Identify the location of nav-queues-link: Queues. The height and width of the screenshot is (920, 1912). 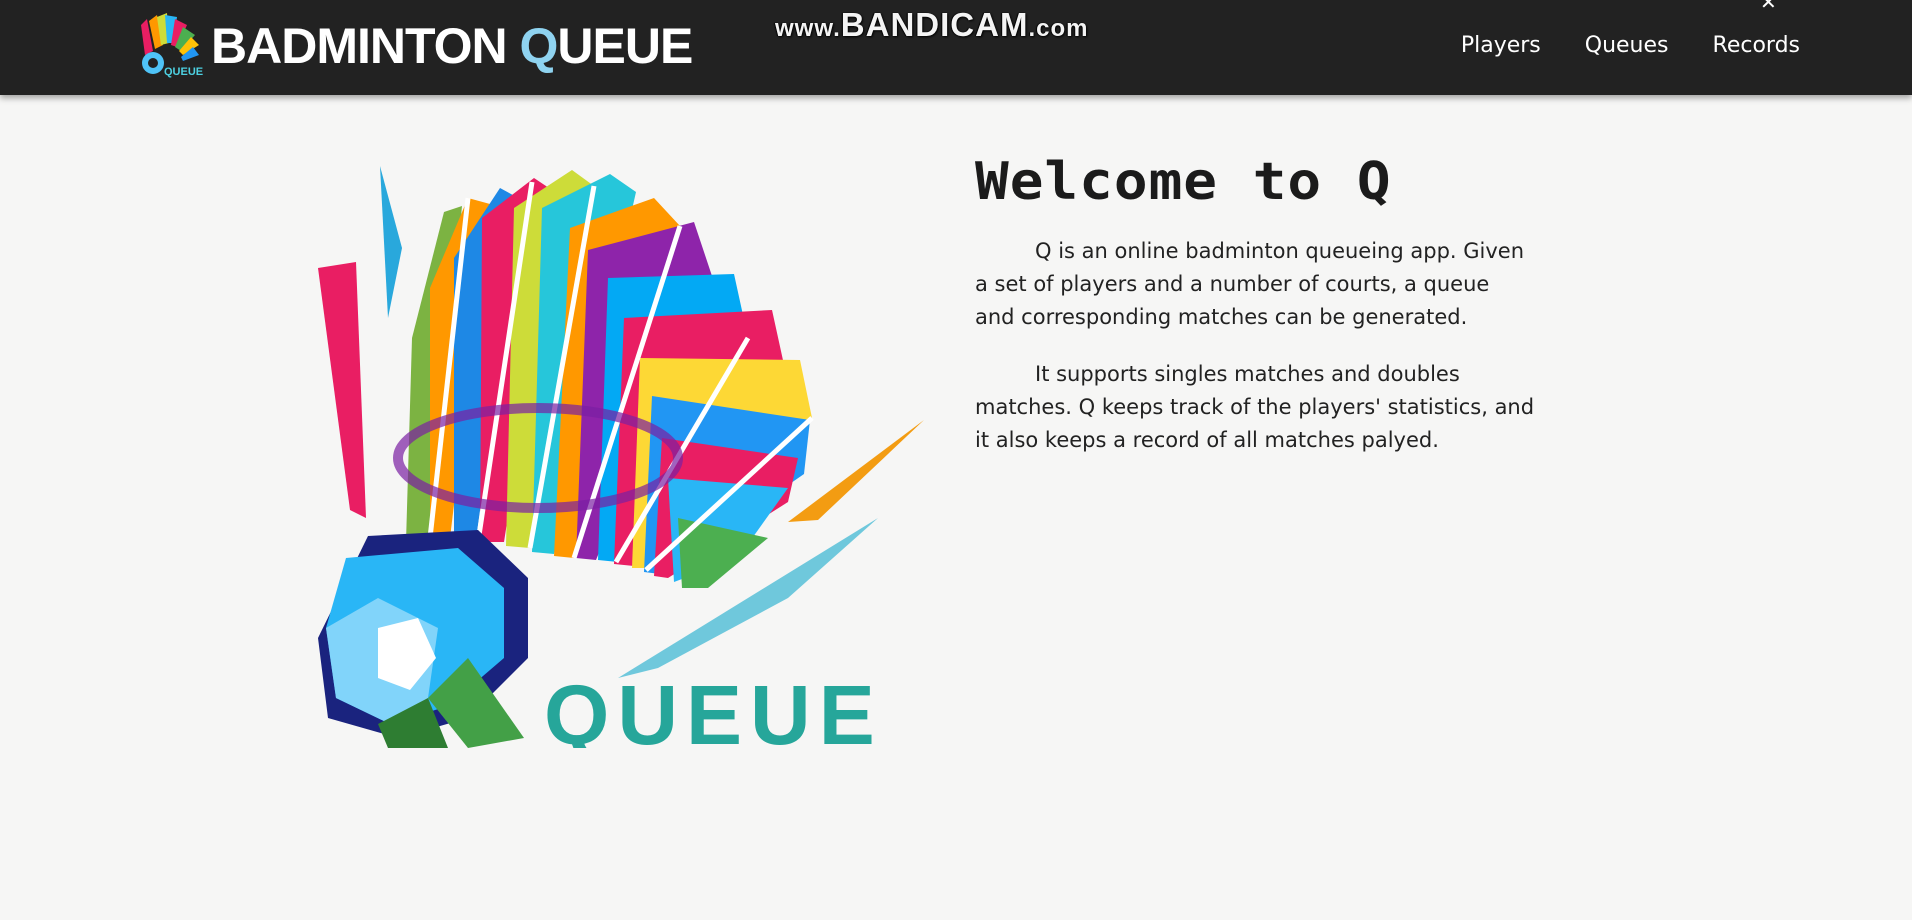
(1627, 45).